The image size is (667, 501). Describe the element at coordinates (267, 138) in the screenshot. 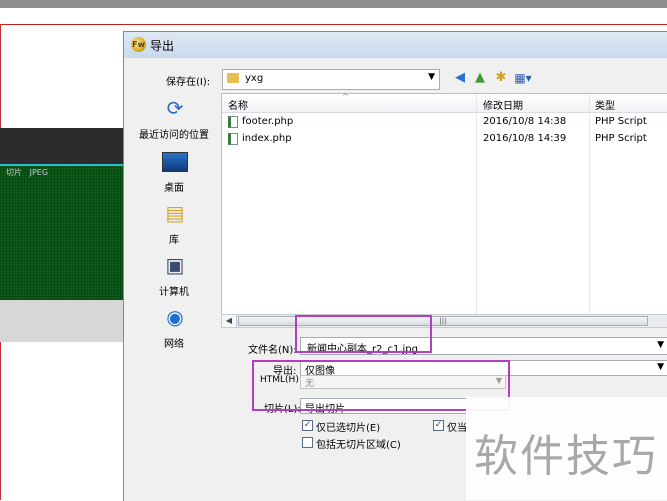

I see `file-name: index.php` at that location.